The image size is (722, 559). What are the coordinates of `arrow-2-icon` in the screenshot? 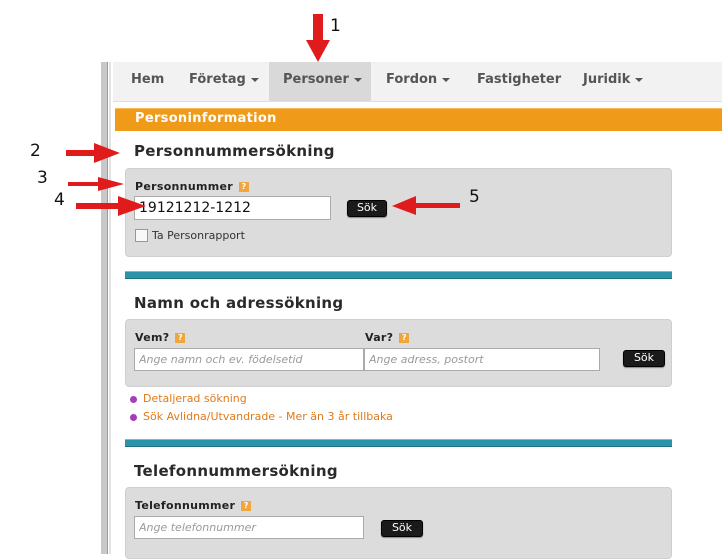 It's located at (93, 153).